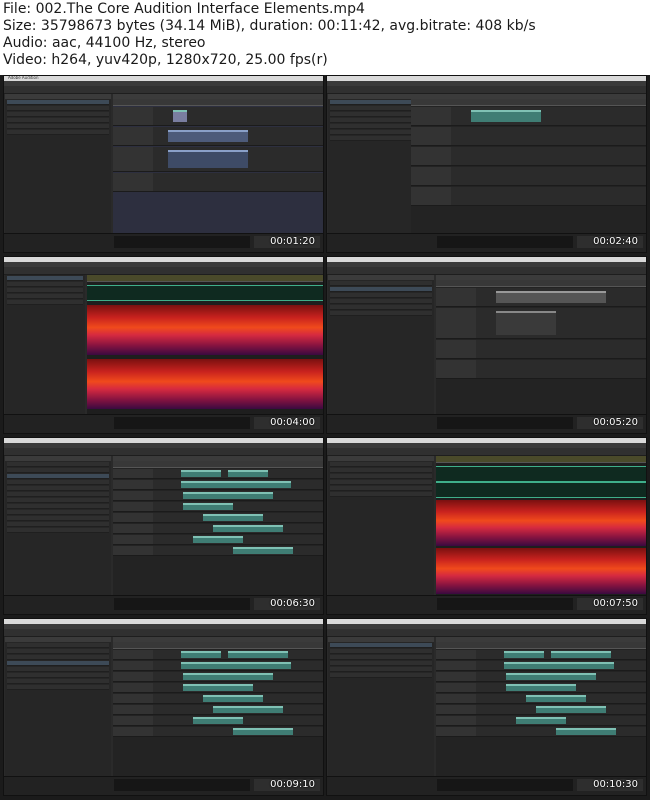 The height and width of the screenshot is (800, 650). I want to click on timestamp: 00:09:10, so click(292, 784).